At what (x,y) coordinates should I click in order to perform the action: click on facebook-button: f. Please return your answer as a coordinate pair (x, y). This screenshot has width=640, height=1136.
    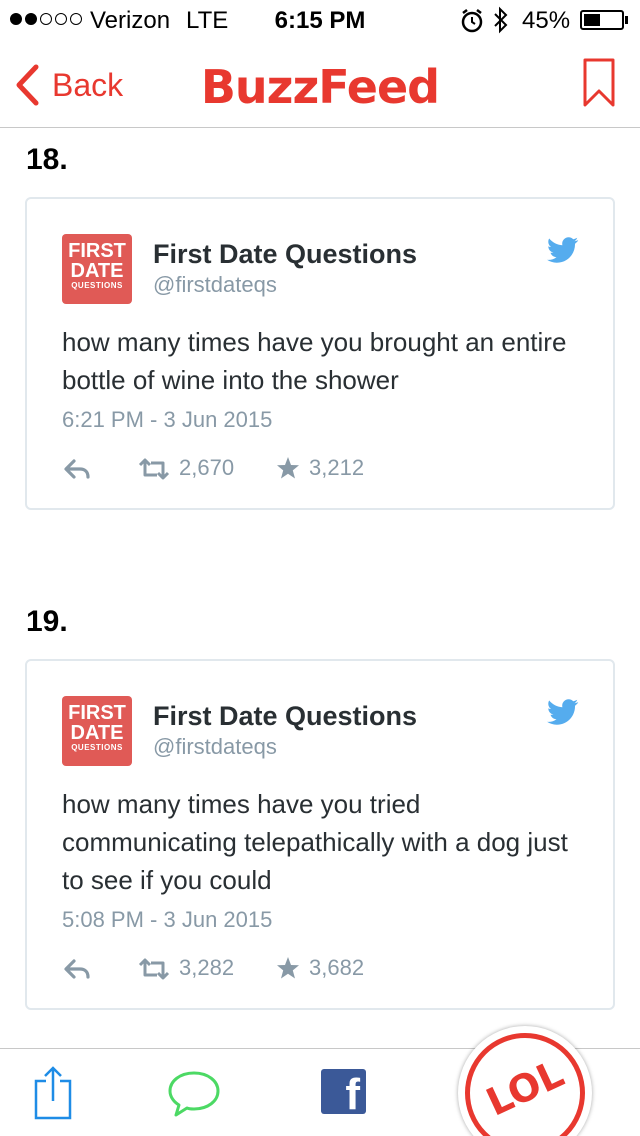
    Looking at the image, I should click on (343, 1091).